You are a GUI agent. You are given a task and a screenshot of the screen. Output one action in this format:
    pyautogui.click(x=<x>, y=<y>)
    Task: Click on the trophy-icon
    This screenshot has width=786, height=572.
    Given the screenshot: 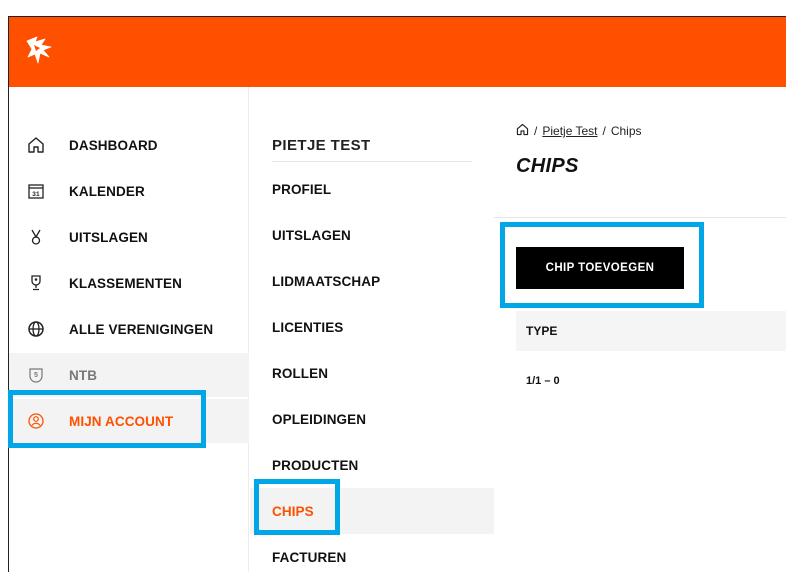 What is the action you would take?
    pyautogui.click(x=36, y=283)
    